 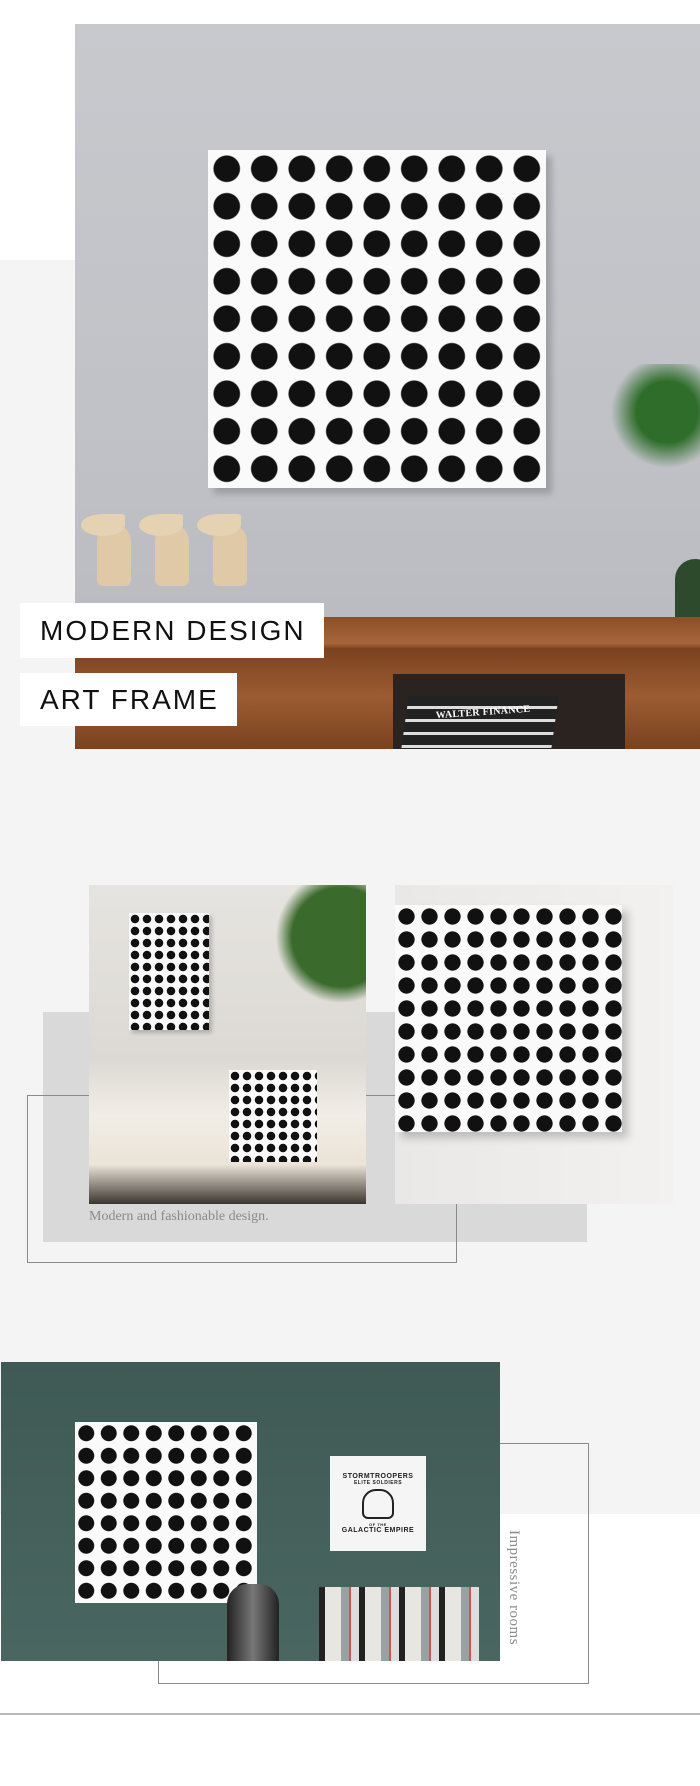 What do you see at coordinates (378, 1483) in the screenshot?
I see `poster-sub-text: ELITE SOLDIERS` at bounding box center [378, 1483].